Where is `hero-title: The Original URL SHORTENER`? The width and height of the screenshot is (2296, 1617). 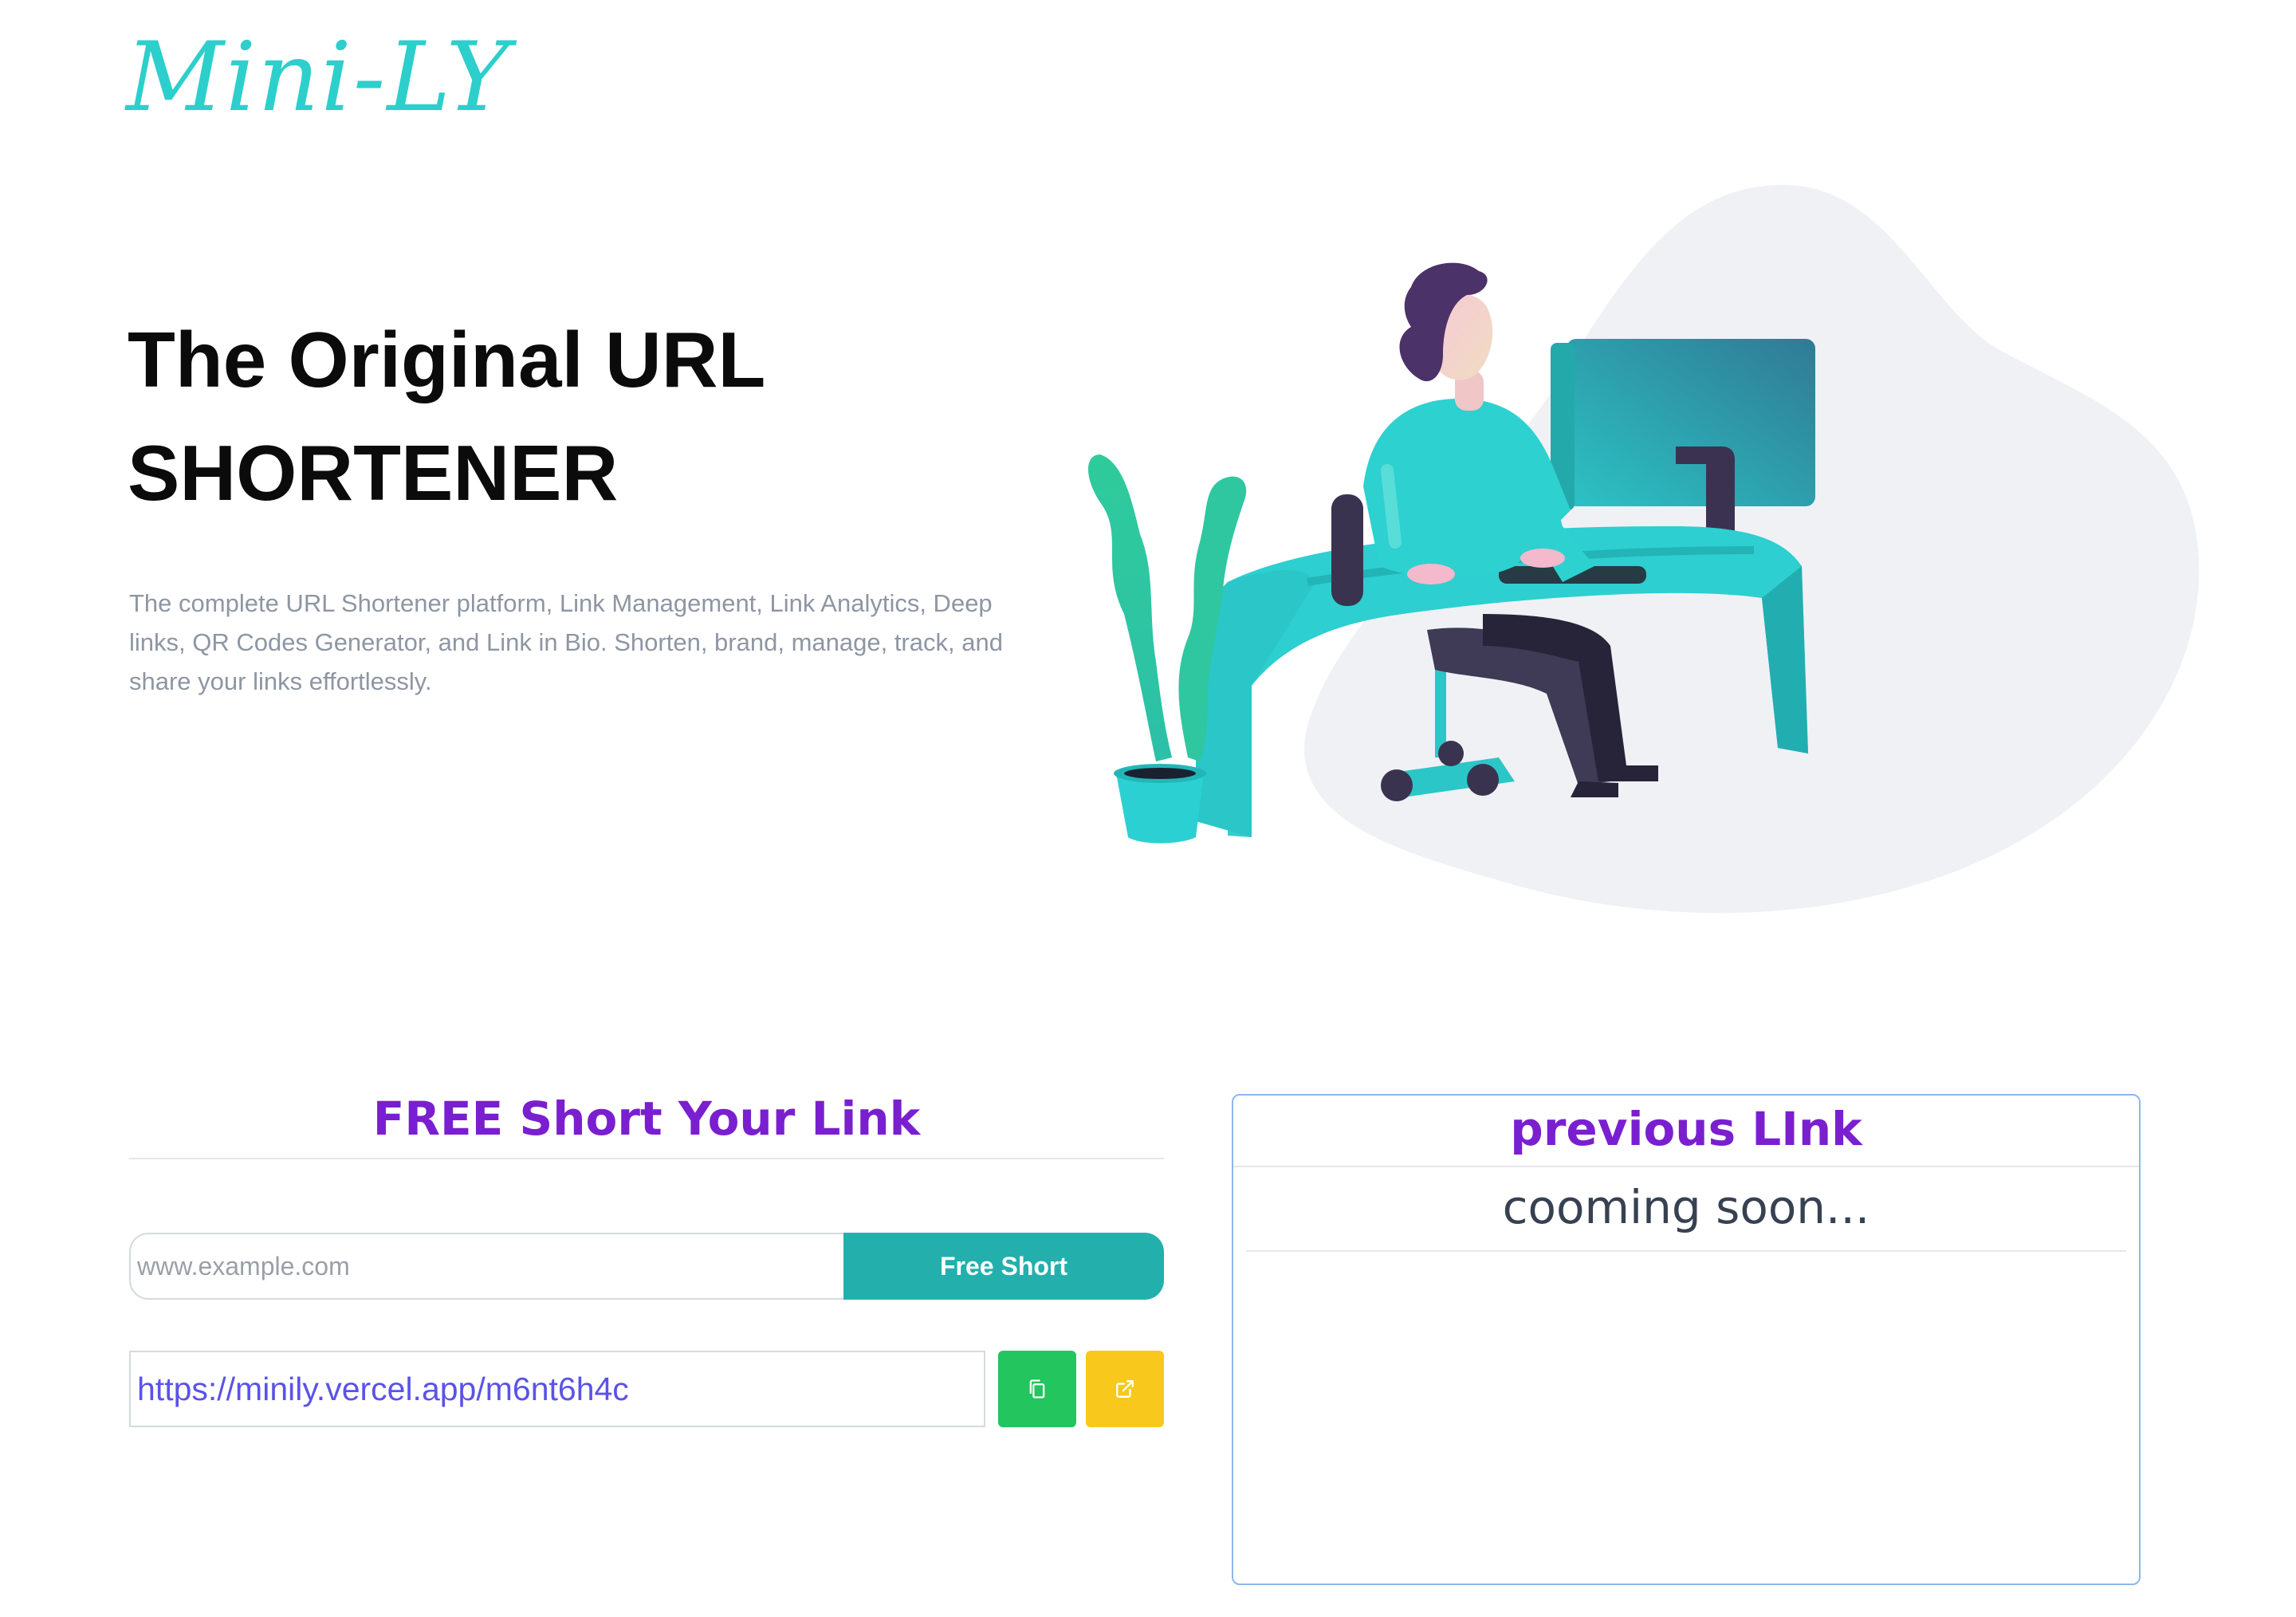
hero-title: The Original URL SHORTENER is located at coordinates (566, 416).